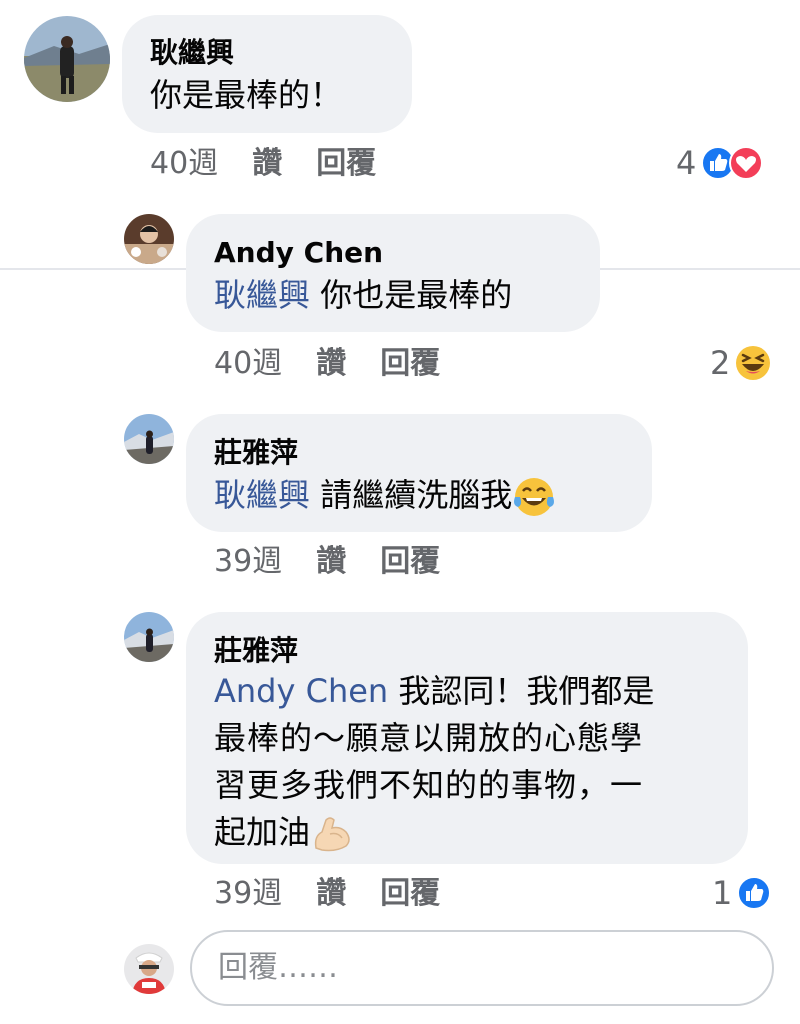 Image resolution: width=800 pixels, height=1024 pixels. What do you see at coordinates (262, 295) in the screenshot?
I see `mention-link-2: 耿繼興` at bounding box center [262, 295].